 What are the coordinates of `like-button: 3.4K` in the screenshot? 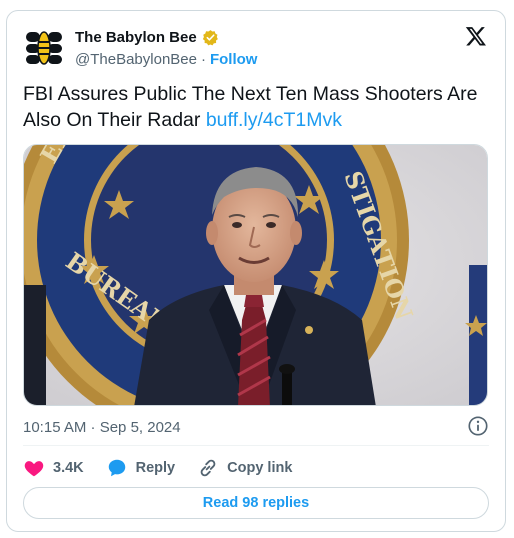 It's located at (53, 468).